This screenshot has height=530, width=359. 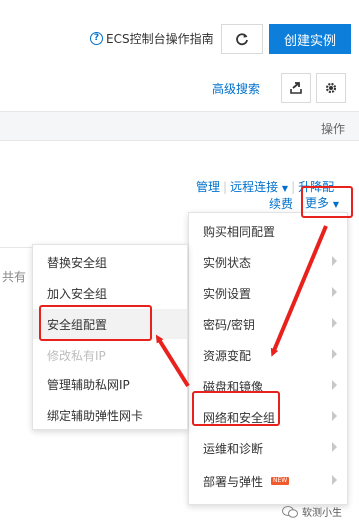 I want to click on watermark: 软测小生, so click(x=312, y=511).